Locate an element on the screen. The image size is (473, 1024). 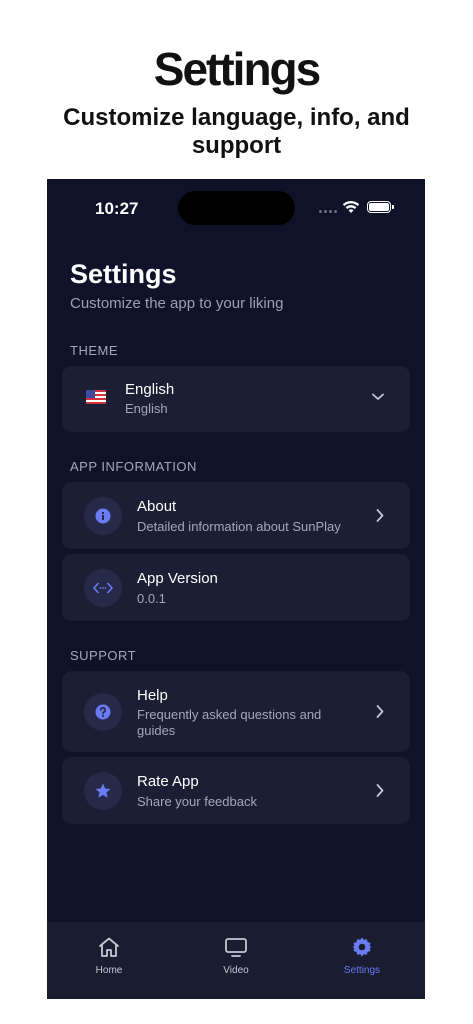
cellular-signal-icon is located at coordinates (328, 211).